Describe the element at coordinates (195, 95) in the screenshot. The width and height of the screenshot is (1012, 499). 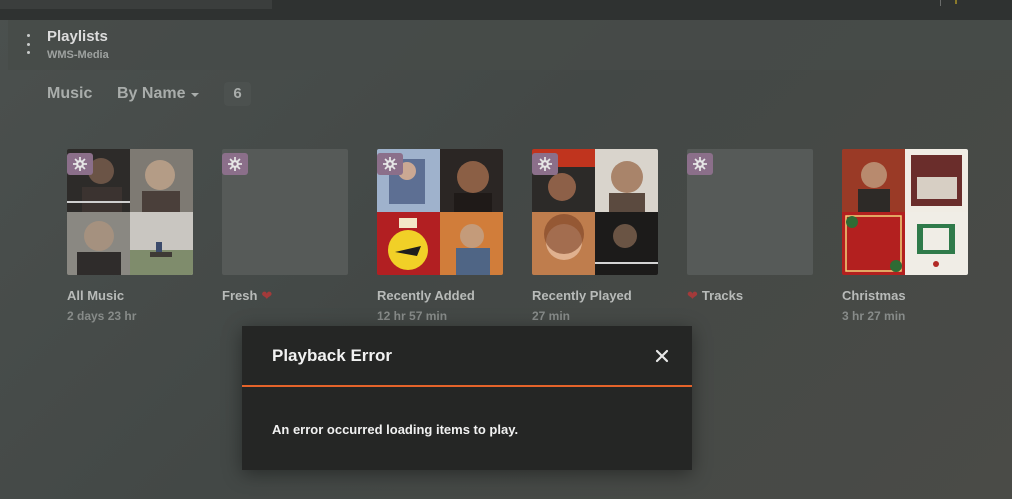
I see `chevron-down-icon` at that location.